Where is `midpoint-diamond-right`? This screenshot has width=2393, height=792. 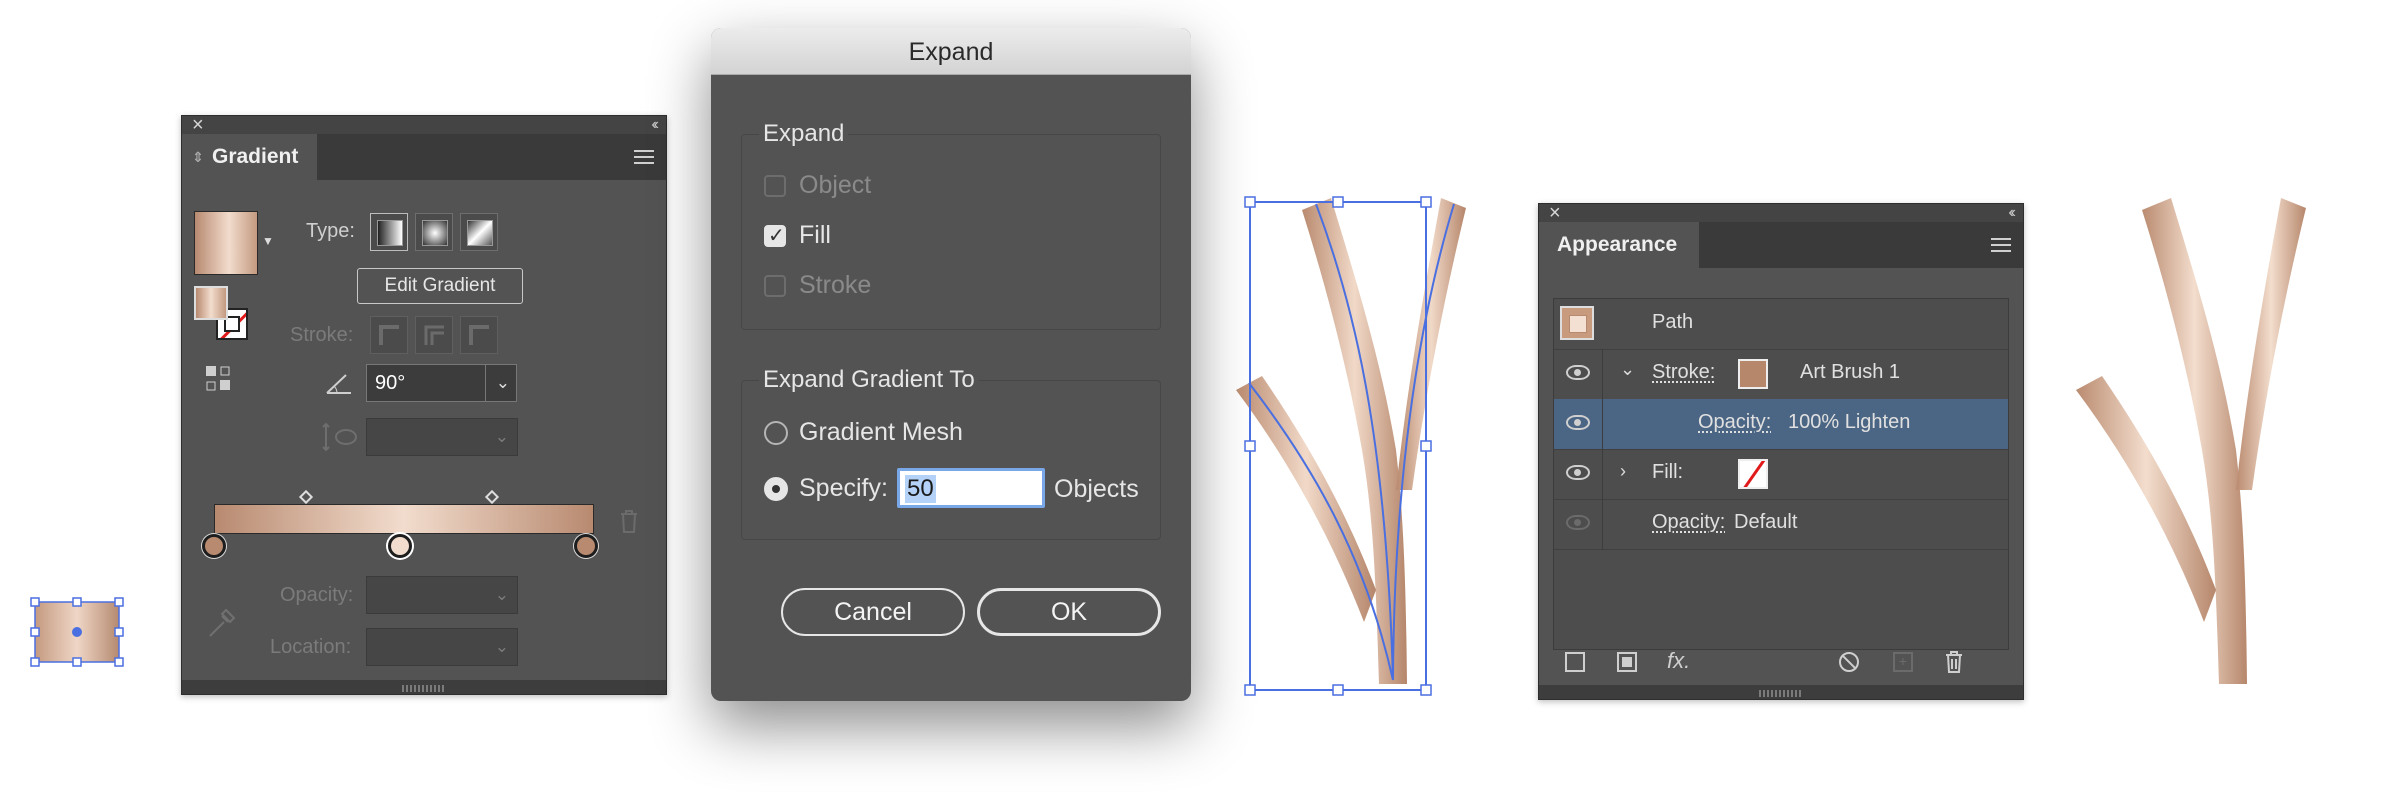 midpoint-diamond-right is located at coordinates (492, 497).